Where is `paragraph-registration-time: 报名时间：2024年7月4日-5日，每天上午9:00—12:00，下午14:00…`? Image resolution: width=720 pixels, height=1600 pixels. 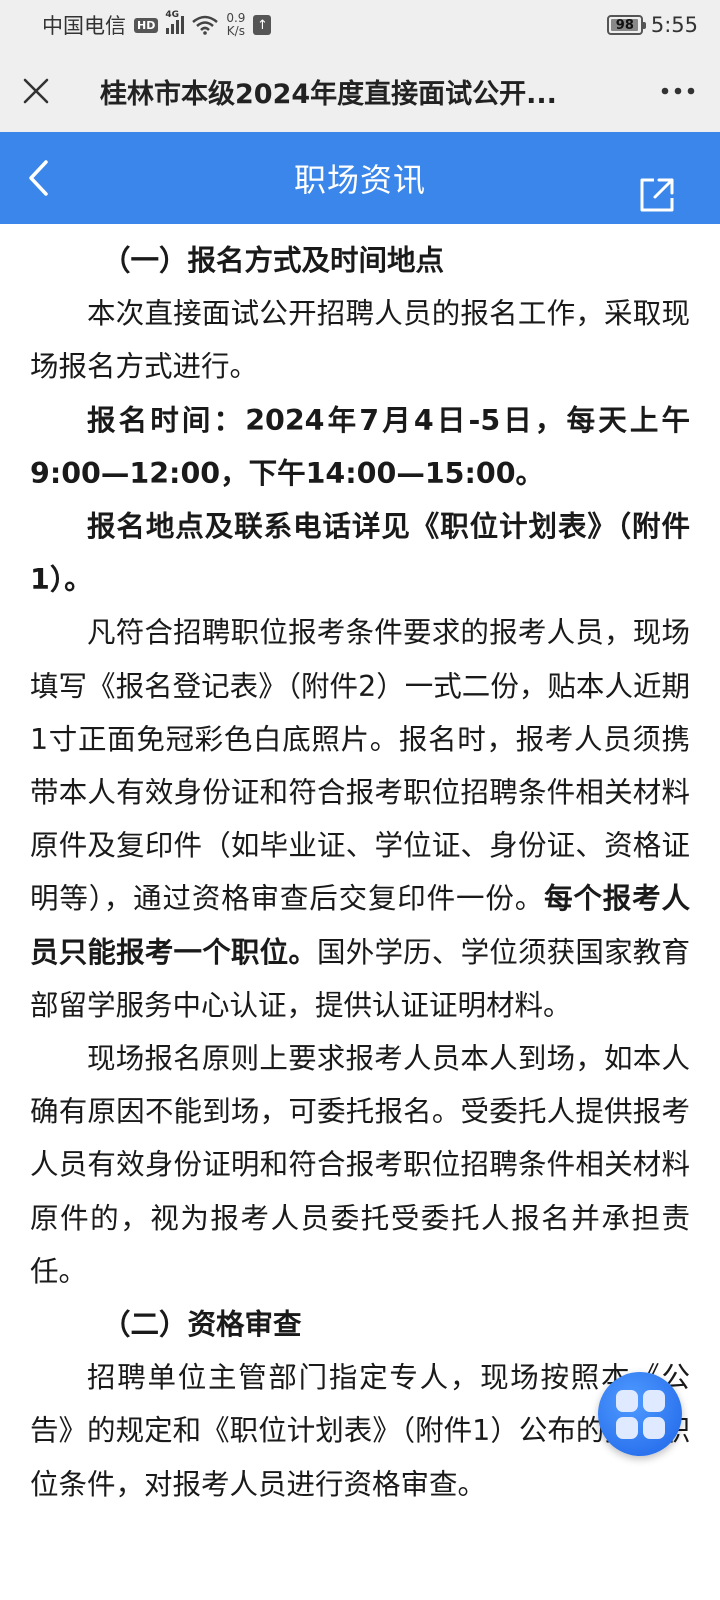 paragraph-registration-time: 报名时间：2024年7月4日-5日，每天上午9:00—12:00，下午14:00… is located at coordinates (360, 447).